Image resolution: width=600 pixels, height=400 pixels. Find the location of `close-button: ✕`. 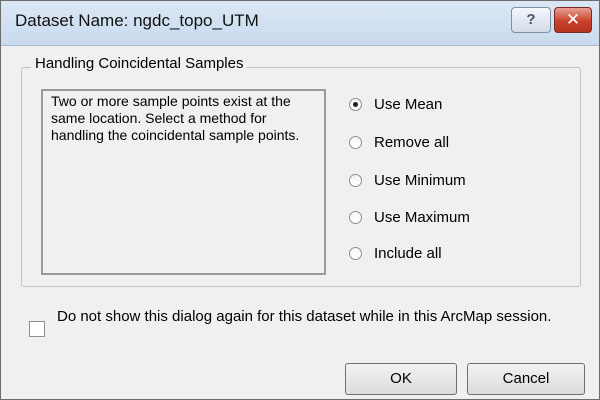

close-button: ✕ is located at coordinates (573, 20).